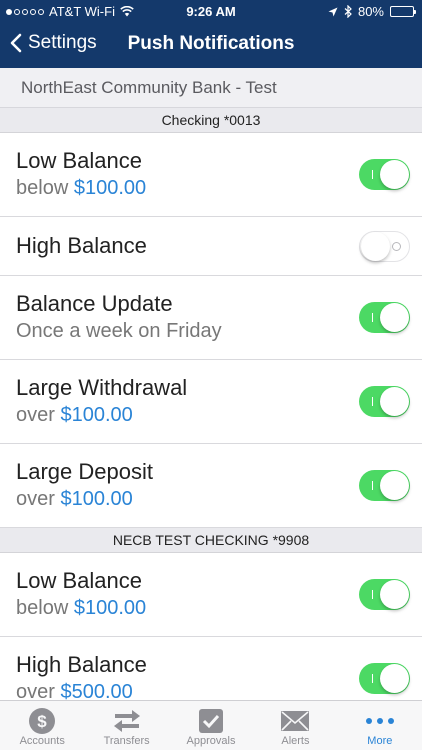 The image size is (422, 750). Describe the element at coordinates (211, 721) in the screenshot. I see `checkbox-icon` at that location.